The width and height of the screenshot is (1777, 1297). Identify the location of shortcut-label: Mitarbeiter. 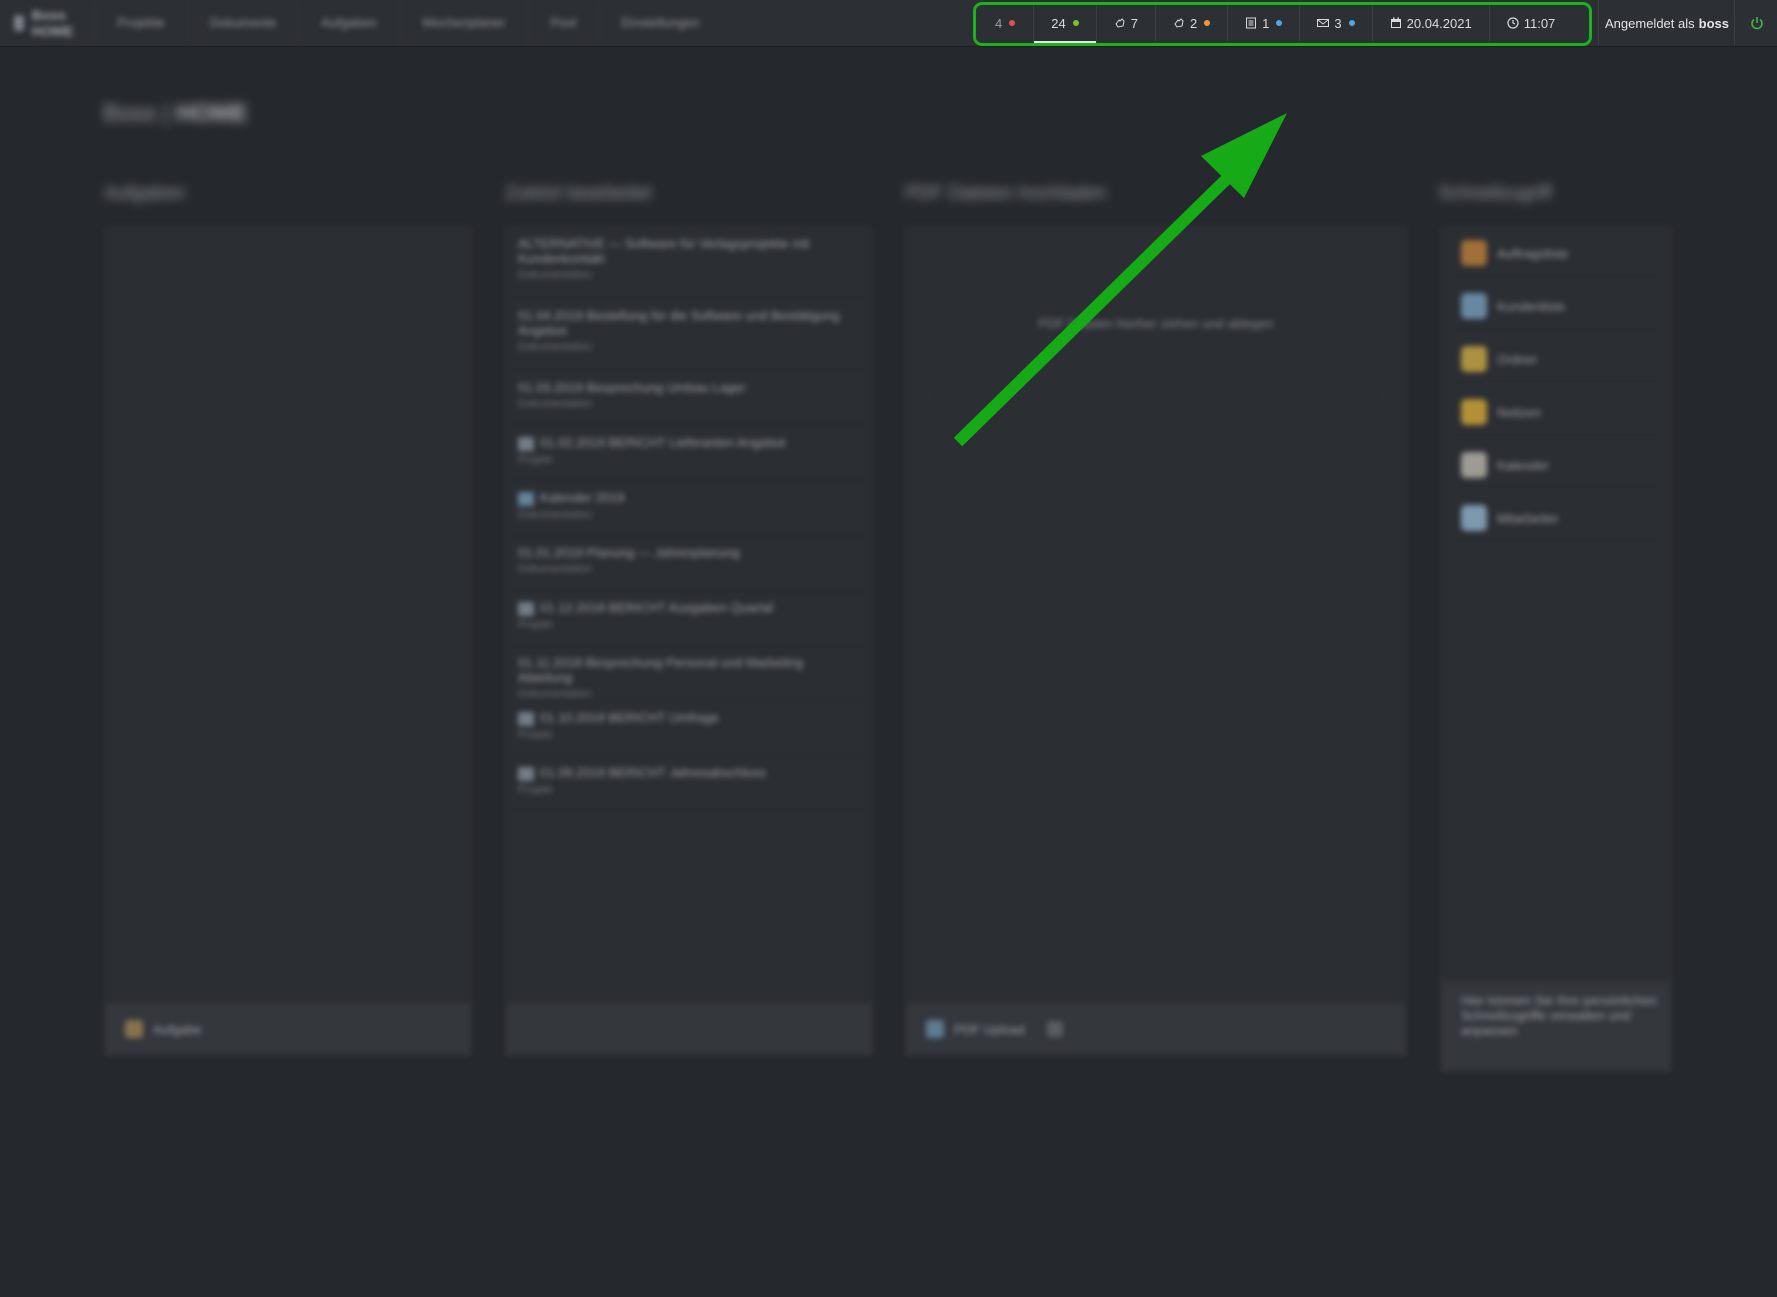
(1528, 518).